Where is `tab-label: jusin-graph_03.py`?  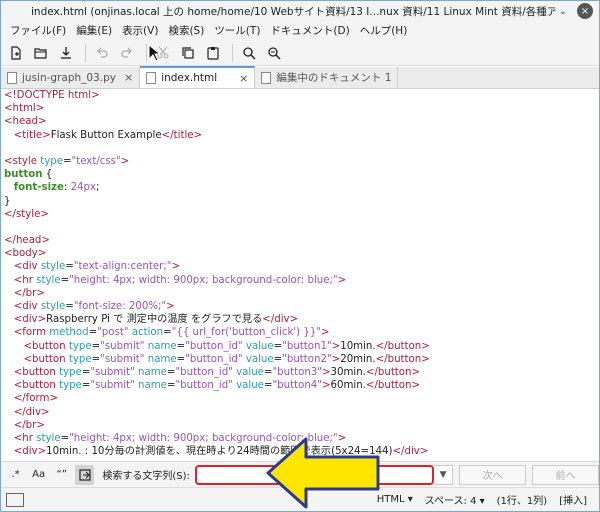
tab-label: jusin-graph_03.py is located at coordinates (69, 77).